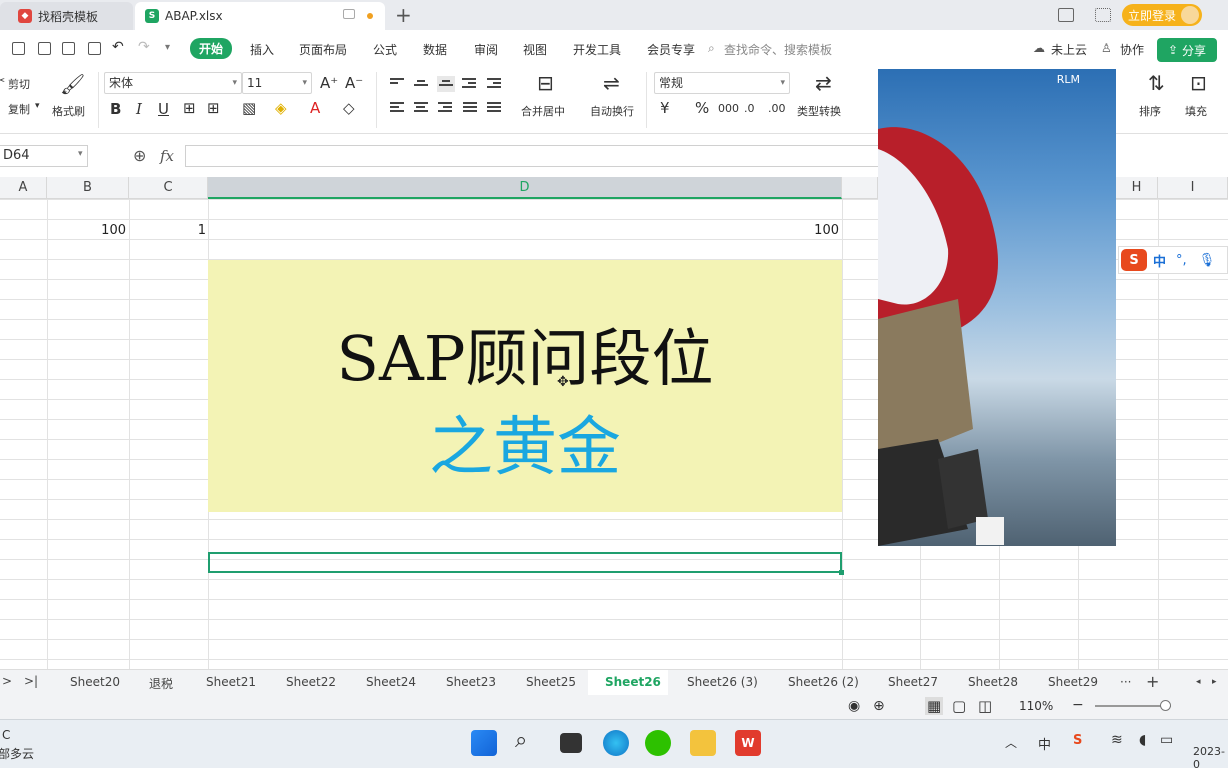 The image size is (1228, 768). I want to click on sheet-tab: Sheet25, so click(551, 682).